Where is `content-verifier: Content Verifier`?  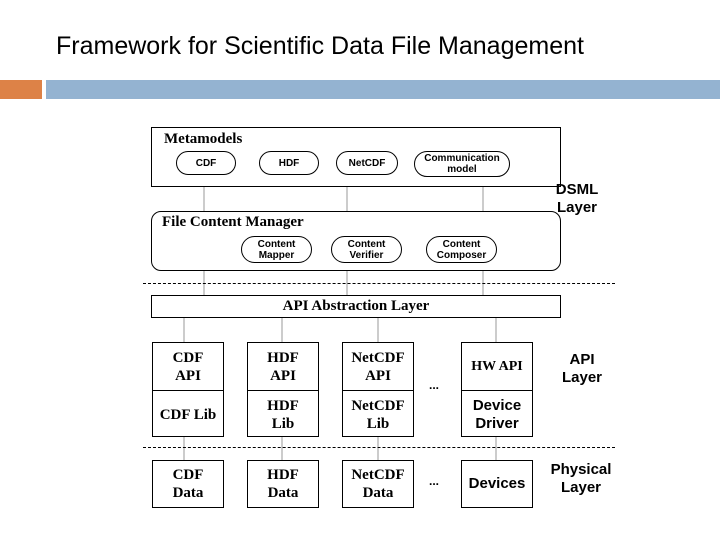
content-verifier: Content Verifier is located at coordinates (366, 249).